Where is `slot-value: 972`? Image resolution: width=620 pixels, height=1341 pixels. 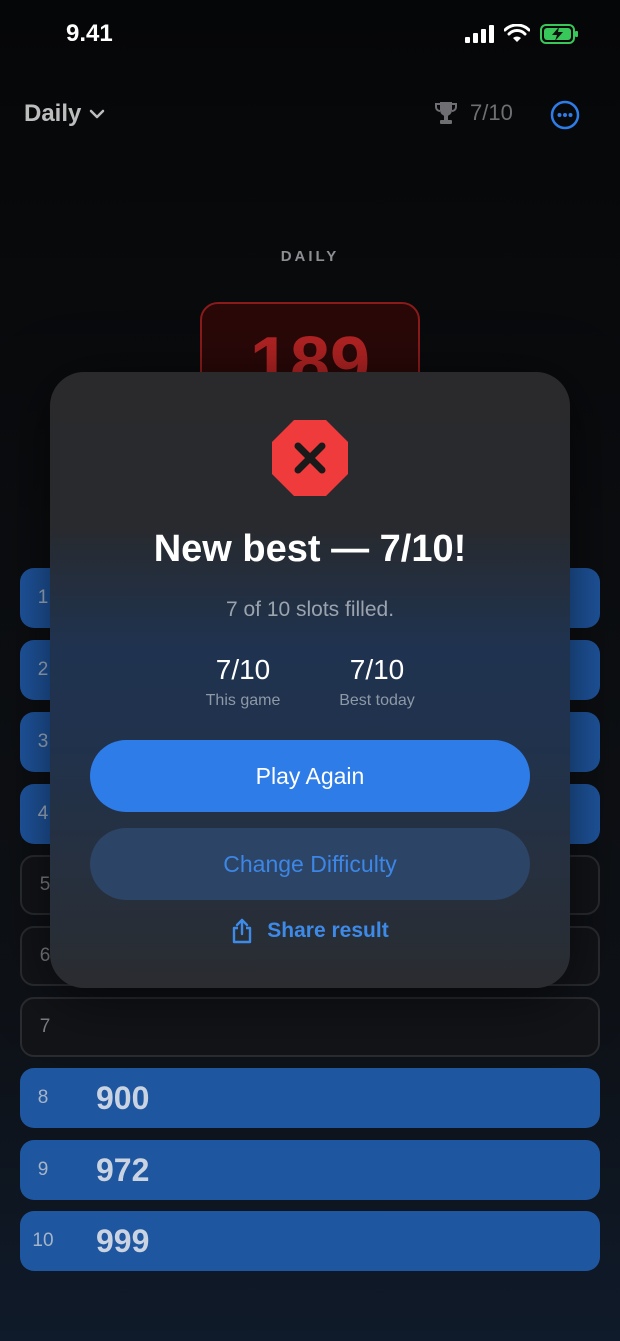
slot-value: 972 is located at coordinates (123, 1169).